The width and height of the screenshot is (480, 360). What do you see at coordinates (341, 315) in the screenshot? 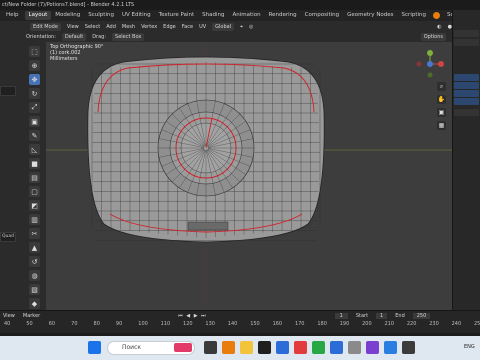
I see `current-frame-field: 1` at bounding box center [341, 315].